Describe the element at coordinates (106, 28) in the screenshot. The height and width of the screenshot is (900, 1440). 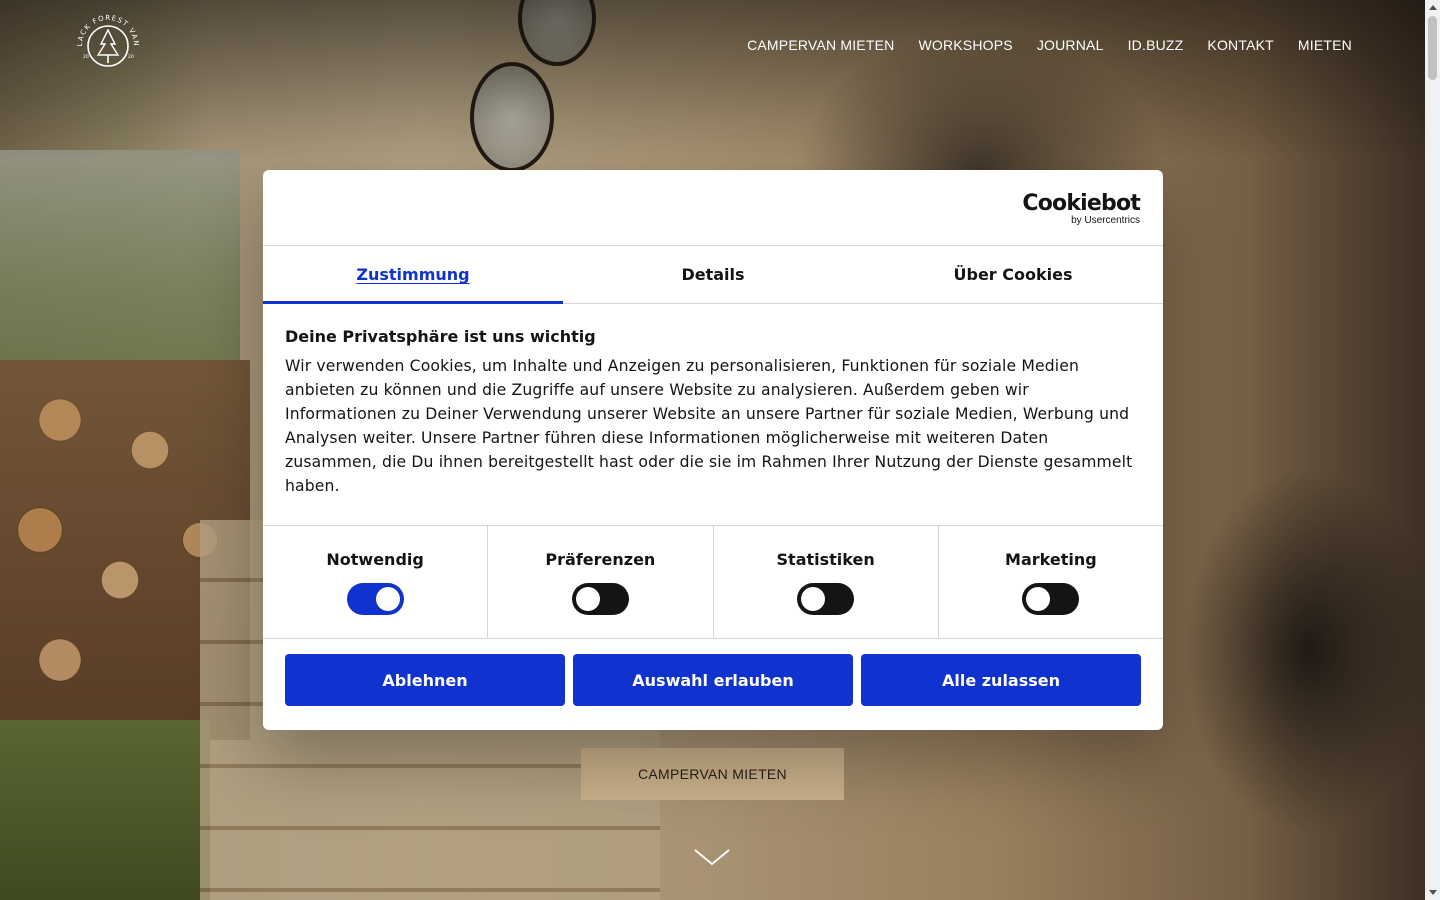
I see `svg-text: BLACK FOREST VANS` at that location.